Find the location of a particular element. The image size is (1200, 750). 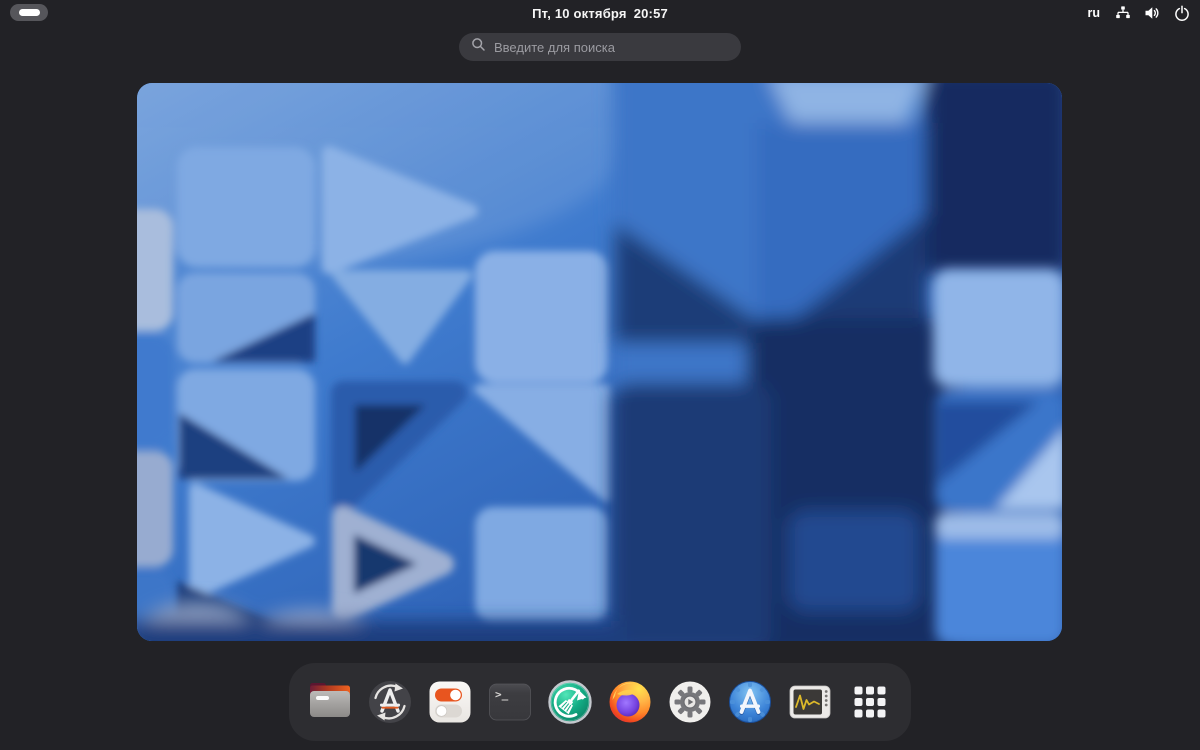

dock: >_ is located at coordinates (600, 702).